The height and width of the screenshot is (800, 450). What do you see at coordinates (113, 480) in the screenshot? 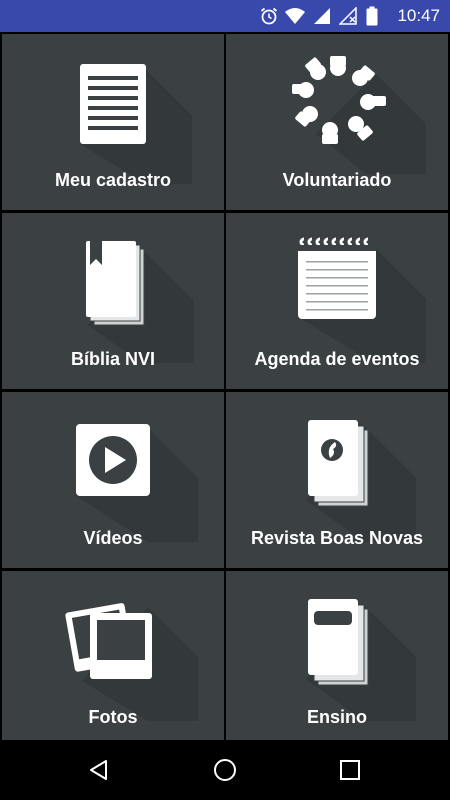
I see `tile-videos: Vídeos` at bounding box center [113, 480].